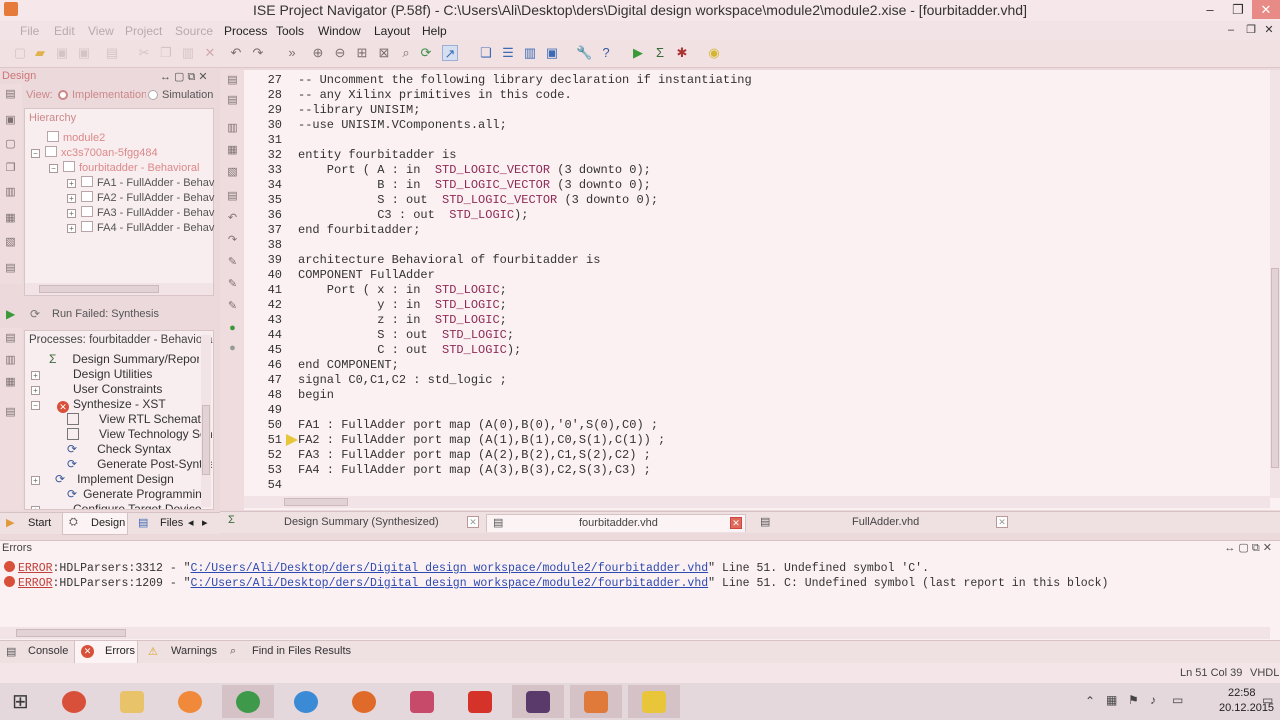 This screenshot has height=720, width=1280. What do you see at coordinates (362, 53) in the screenshot?
I see `zoom-fit-icon: ⊞` at bounding box center [362, 53].